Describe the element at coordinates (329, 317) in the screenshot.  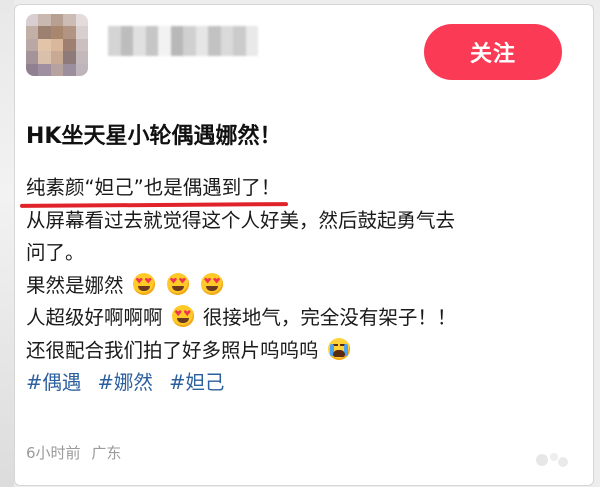
I see `body-text-line-5b: 很接地气，完全没有架子！！` at that location.